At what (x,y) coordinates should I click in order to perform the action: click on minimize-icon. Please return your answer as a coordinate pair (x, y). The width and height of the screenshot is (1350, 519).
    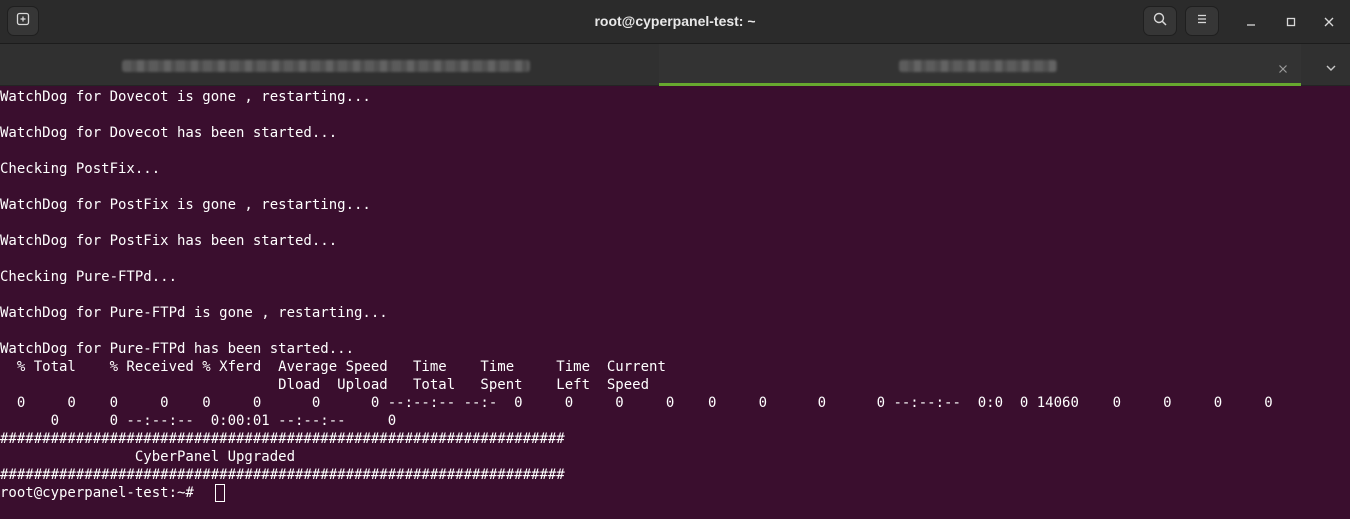
    Looking at the image, I should click on (1251, 22).